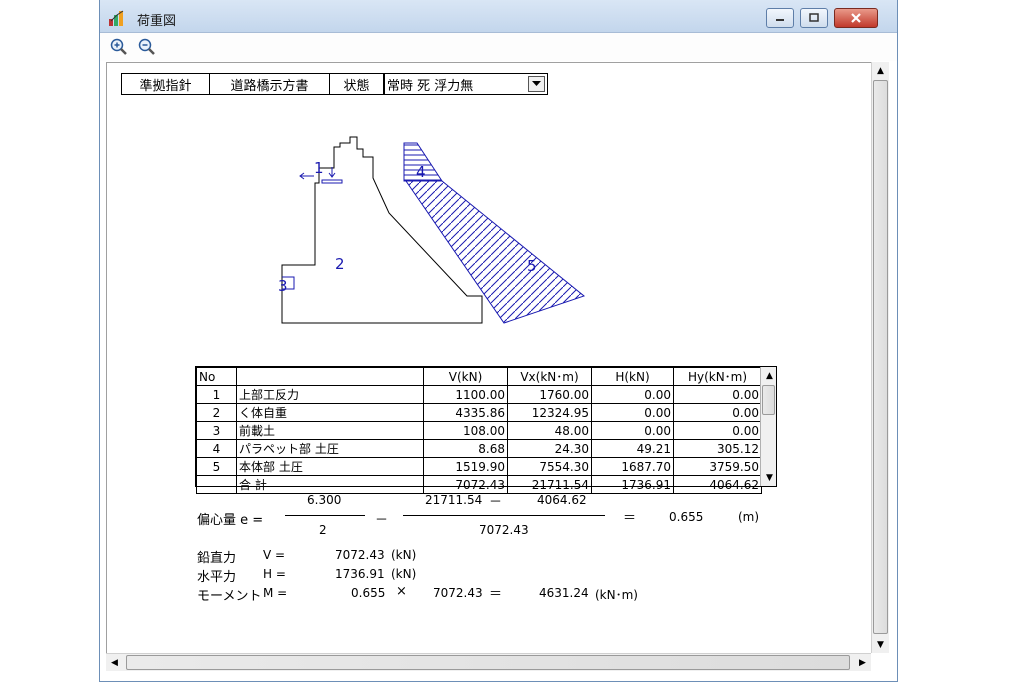  Describe the element at coordinates (283, 286) in the screenshot. I see `diagram-label-3: 3` at that location.